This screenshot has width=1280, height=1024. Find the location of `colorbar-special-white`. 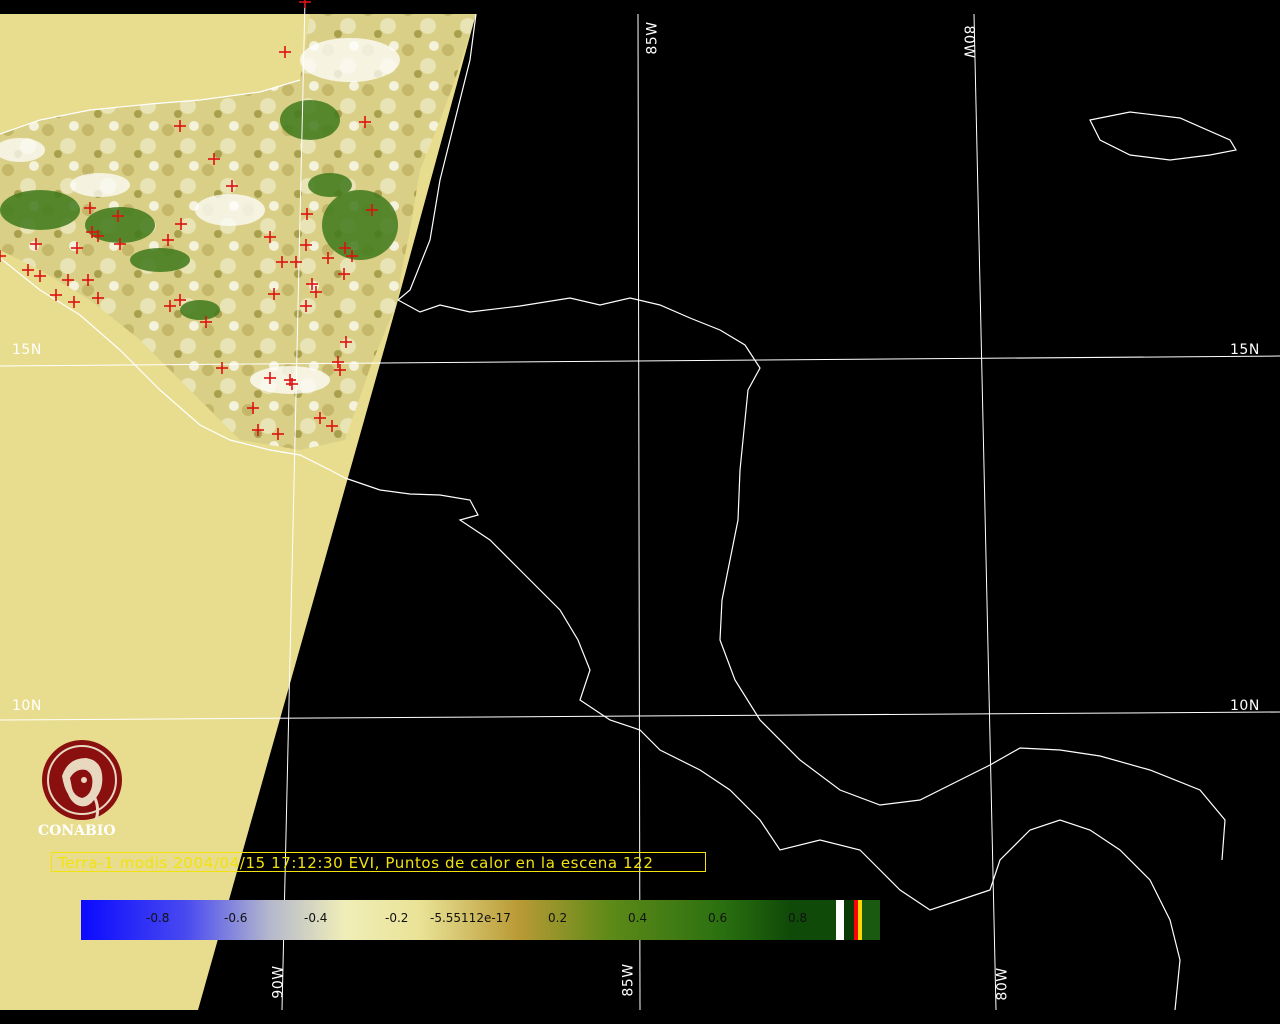

colorbar-special-white is located at coordinates (840, 920).